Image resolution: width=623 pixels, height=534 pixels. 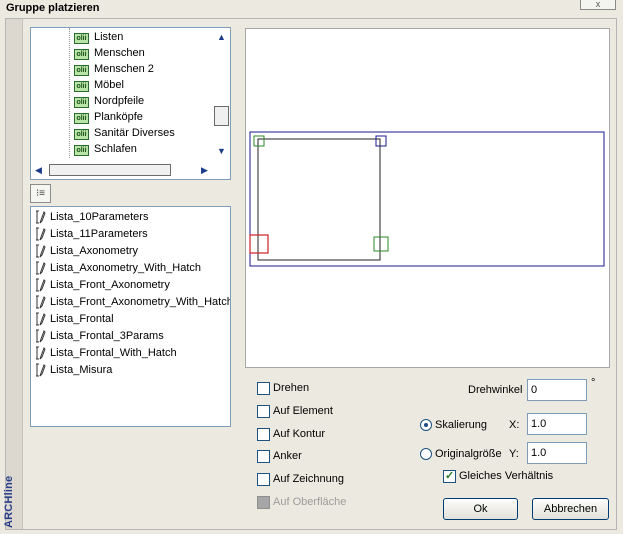 I want to click on tree-item-listen: olii Listen, so click(x=121, y=38).